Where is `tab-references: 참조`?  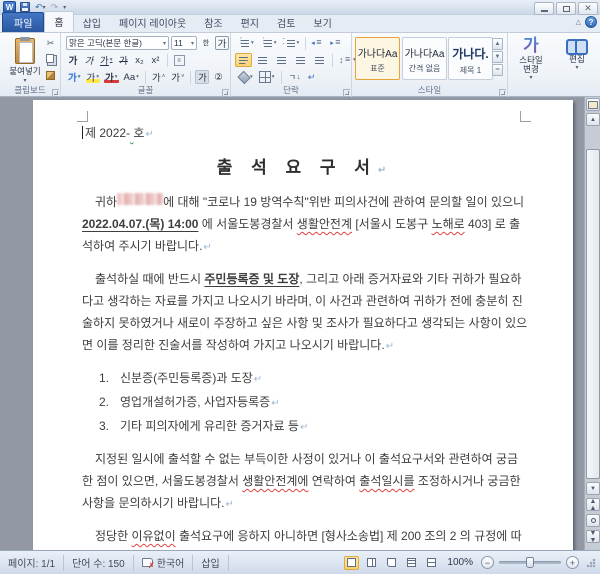
tab-references: 참조 is located at coordinates (213, 22).